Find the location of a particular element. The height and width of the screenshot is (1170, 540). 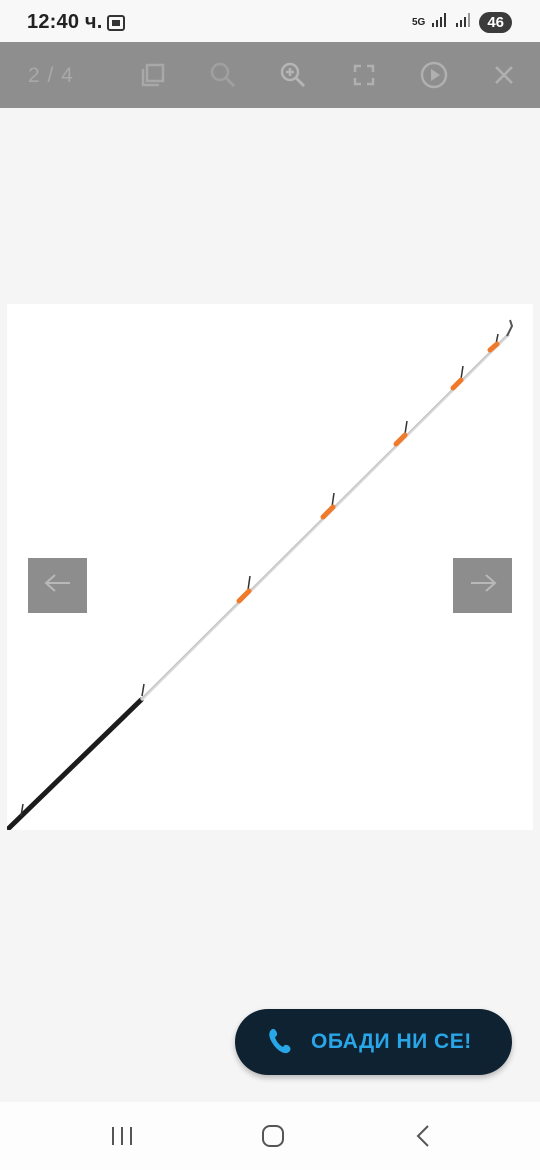

image-counter: 2 / 4 is located at coordinates (51, 75).